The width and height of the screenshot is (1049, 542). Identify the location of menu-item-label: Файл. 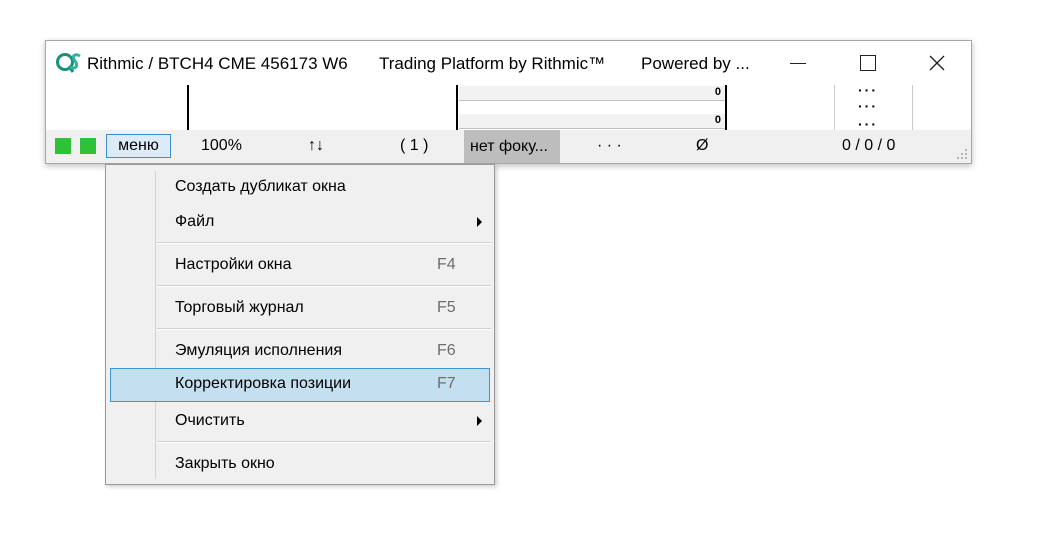
(195, 221).